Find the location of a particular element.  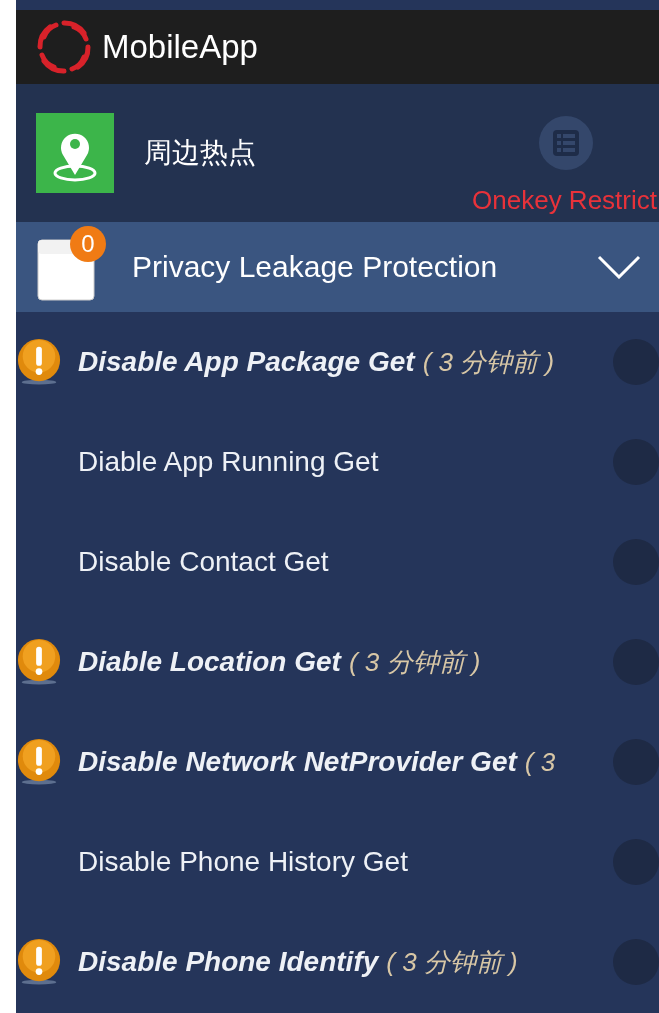

hotspot-label: 周边热点 is located at coordinates (200, 153).